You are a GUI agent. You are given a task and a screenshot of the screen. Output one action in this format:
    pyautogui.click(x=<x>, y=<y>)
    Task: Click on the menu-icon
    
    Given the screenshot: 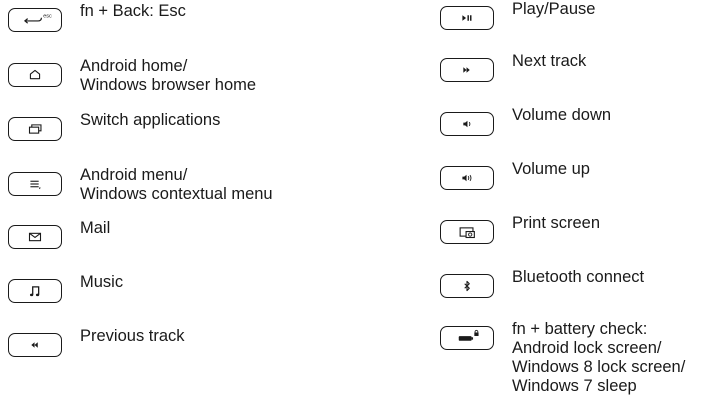 What is the action you would take?
    pyautogui.click(x=35, y=185)
    